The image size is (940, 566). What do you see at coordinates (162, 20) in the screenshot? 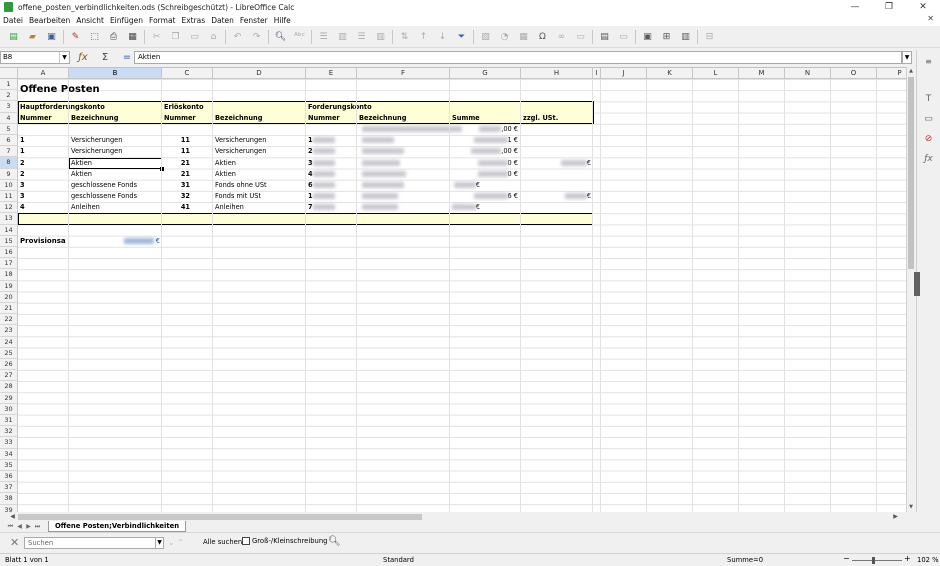
I see `menu-format: Format` at bounding box center [162, 20].